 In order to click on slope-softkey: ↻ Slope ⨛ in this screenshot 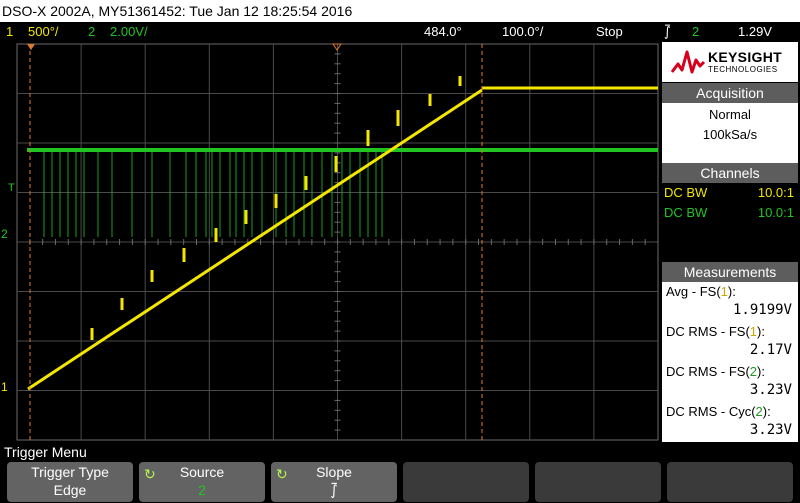, I will do `click(334, 482)`.